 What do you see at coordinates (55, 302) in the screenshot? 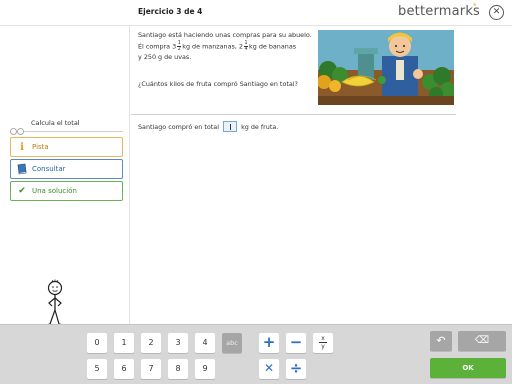
I see `mascot-figure` at bounding box center [55, 302].